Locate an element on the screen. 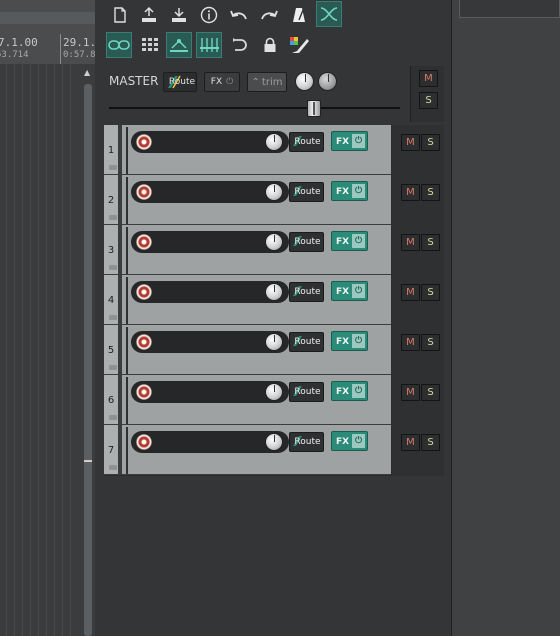  route-snap-icon is located at coordinates (179, 45).